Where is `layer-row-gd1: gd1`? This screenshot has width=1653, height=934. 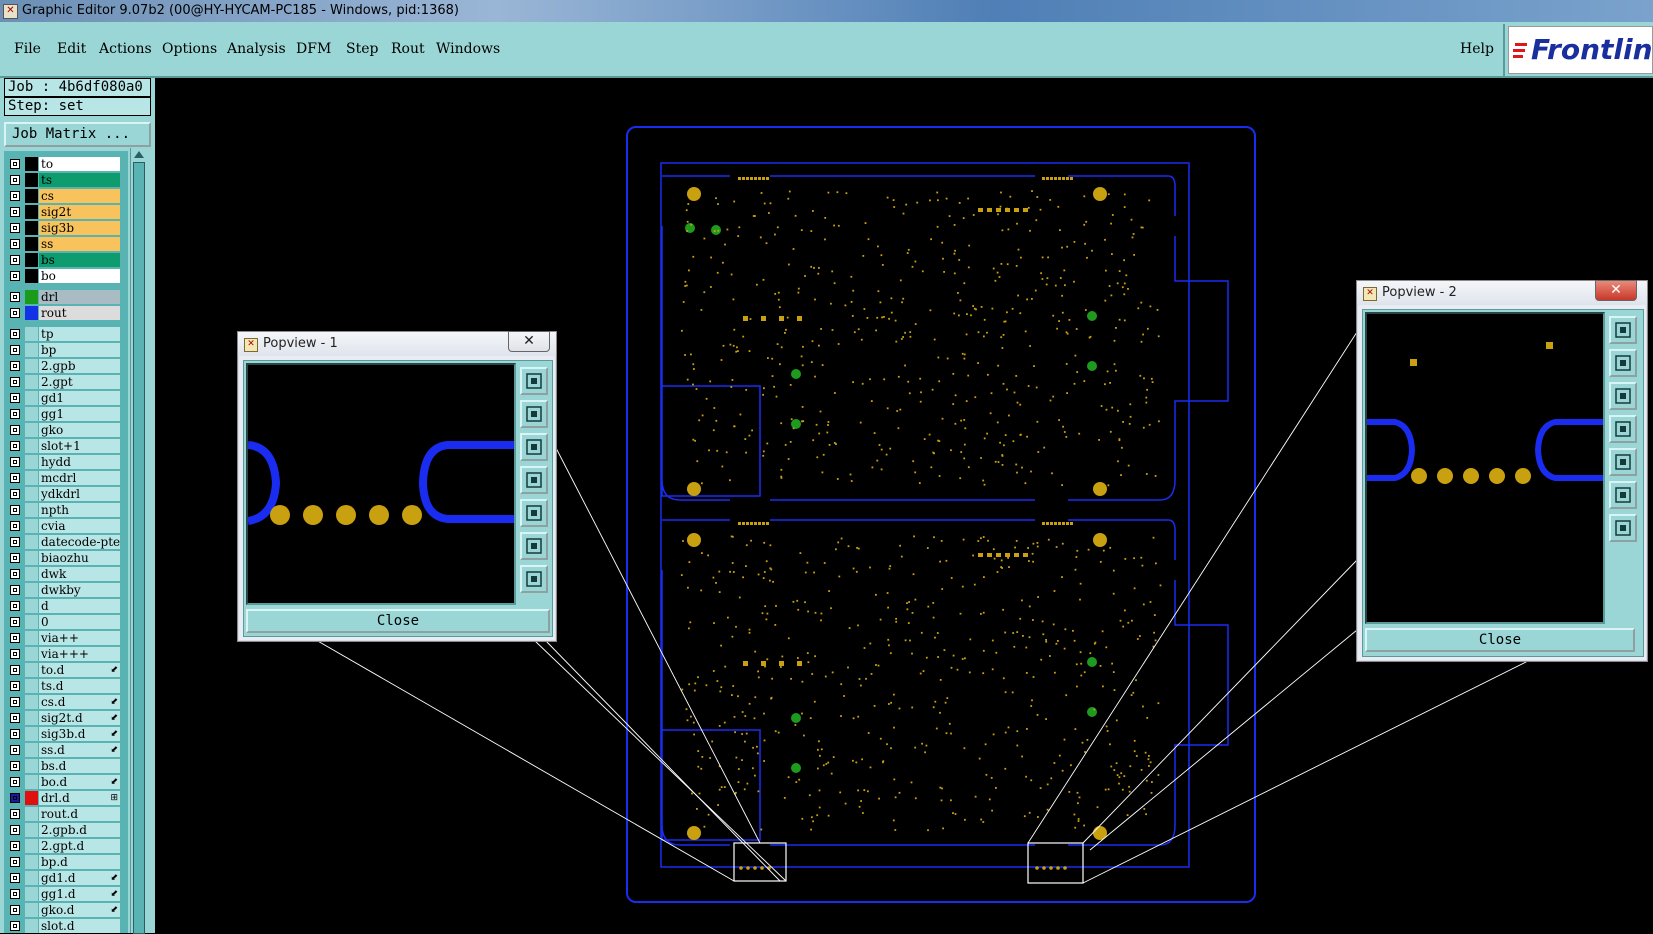
layer-row-gd1: gd1 is located at coordinates (66, 398).